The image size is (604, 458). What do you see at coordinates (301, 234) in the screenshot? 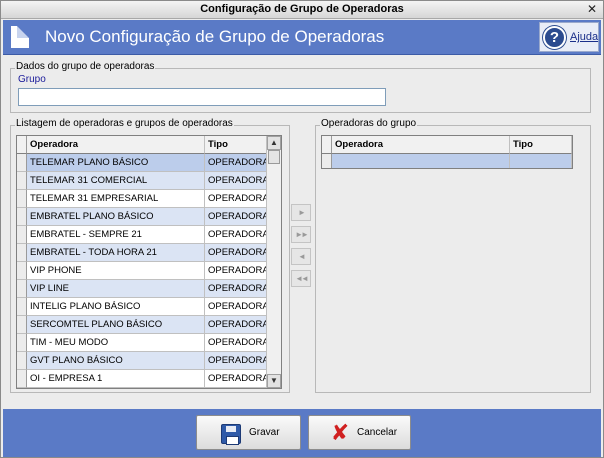
I see `add-all-button: ►►` at bounding box center [301, 234].